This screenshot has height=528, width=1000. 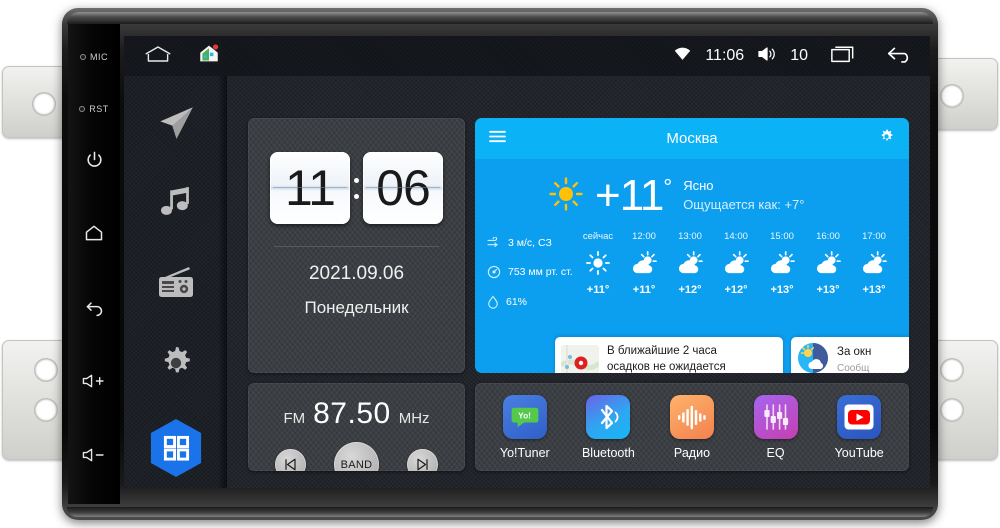 What do you see at coordinates (633, 195) in the screenshot?
I see `weather-temperature: +11°` at bounding box center [633, 195].